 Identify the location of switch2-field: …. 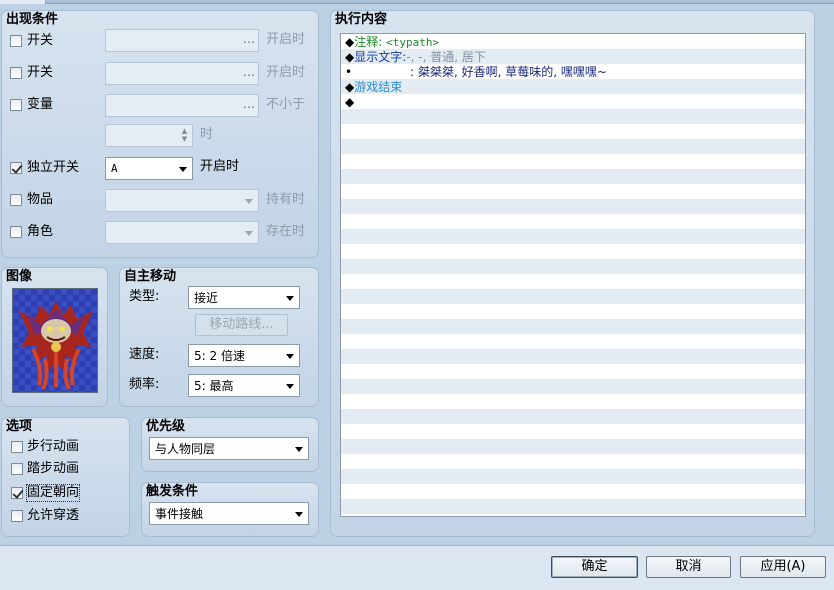
(182, 73).